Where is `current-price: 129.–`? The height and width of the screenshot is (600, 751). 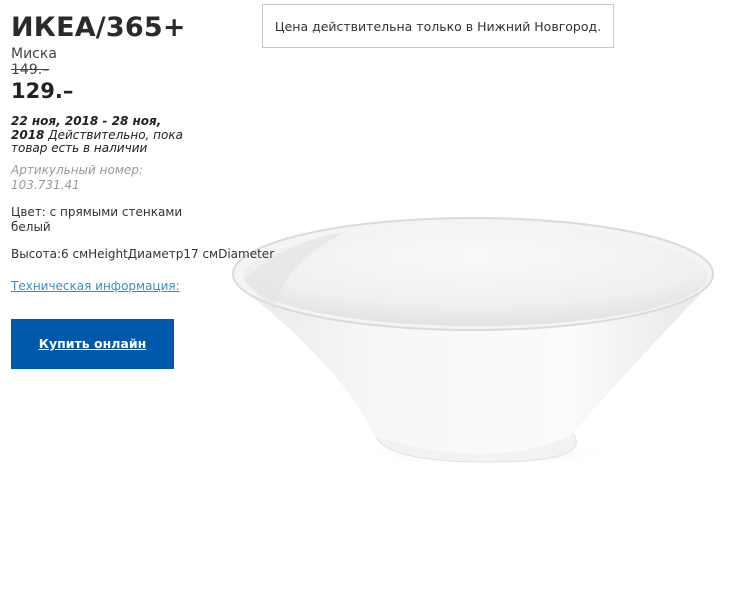 current-price: 129.– is located at coordinates (42, 91).